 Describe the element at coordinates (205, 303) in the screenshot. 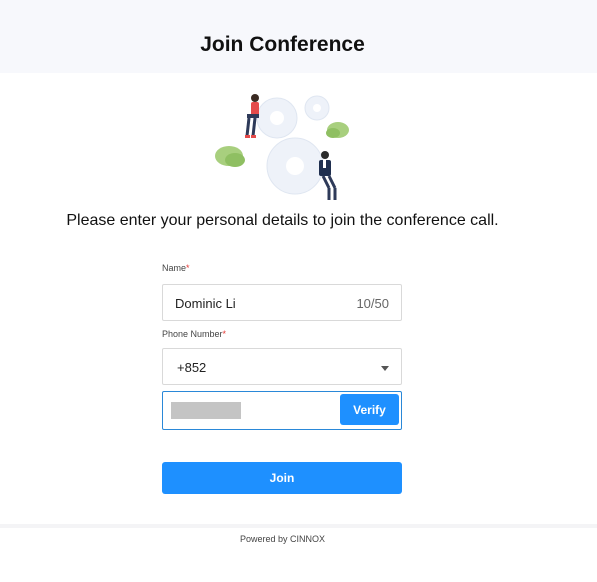

I see `name-value: Dominic Li` at that location.